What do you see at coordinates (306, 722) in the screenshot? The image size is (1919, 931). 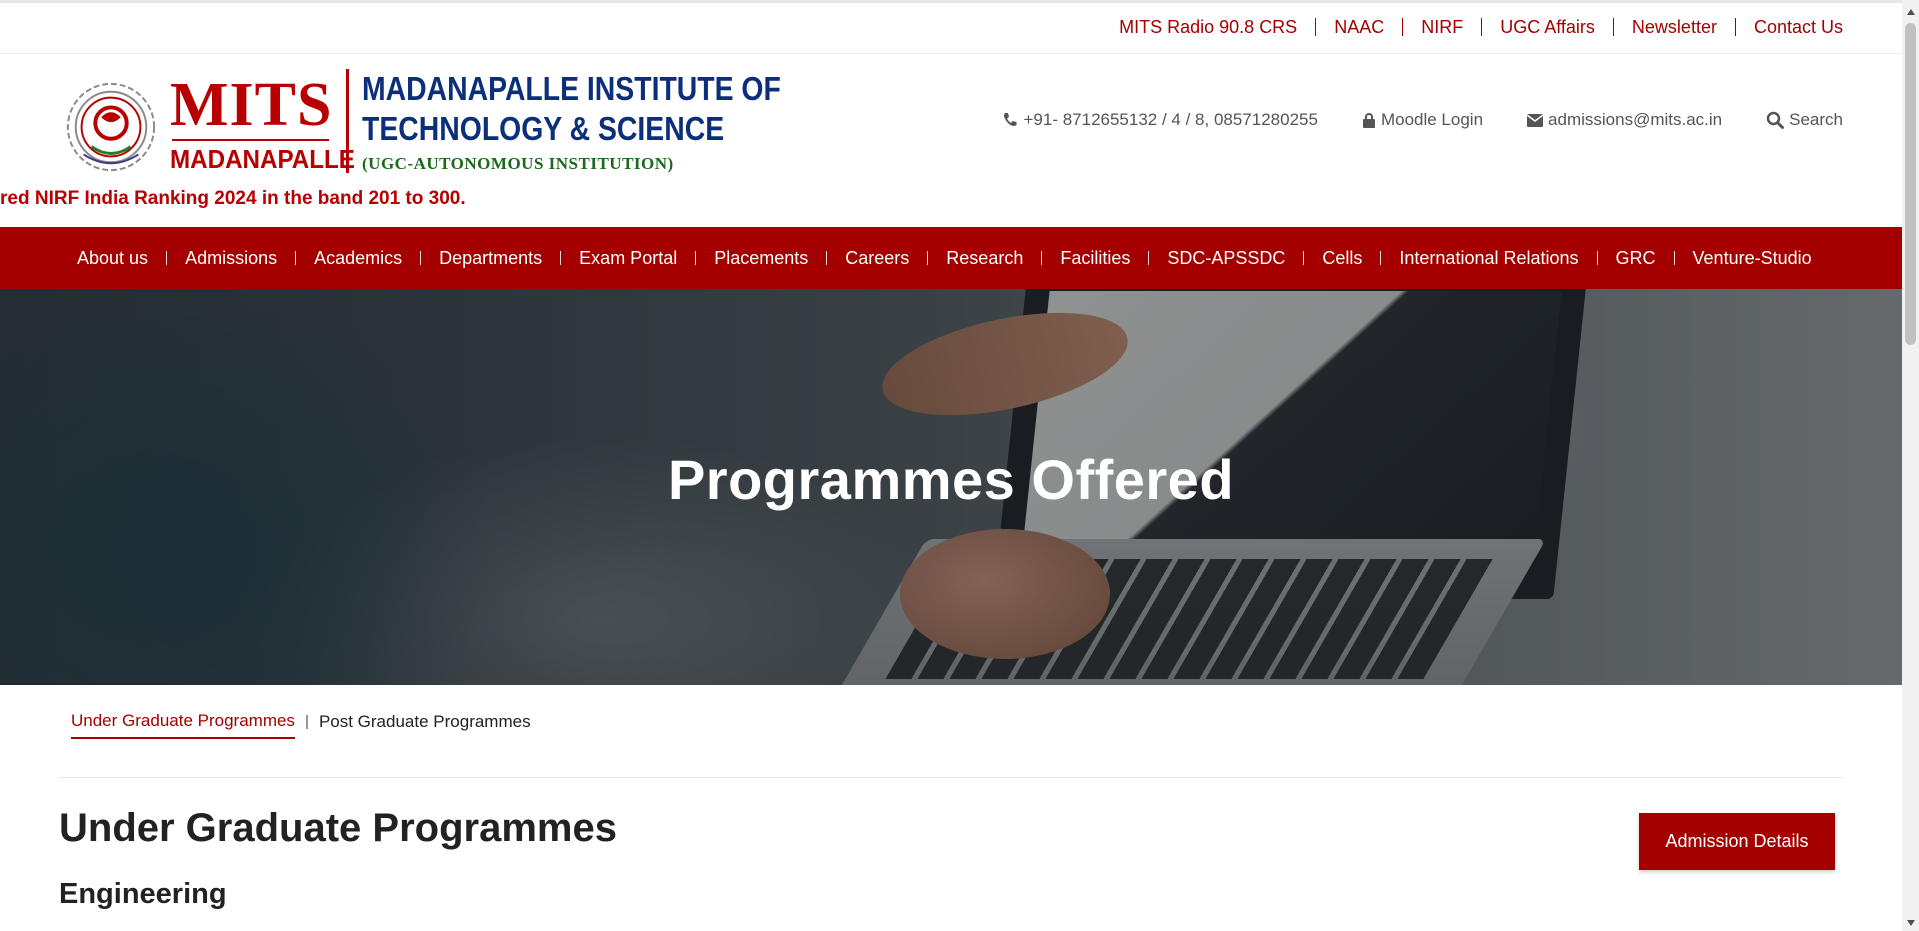 I see `tab-separator` at bounding box center [306, 722].